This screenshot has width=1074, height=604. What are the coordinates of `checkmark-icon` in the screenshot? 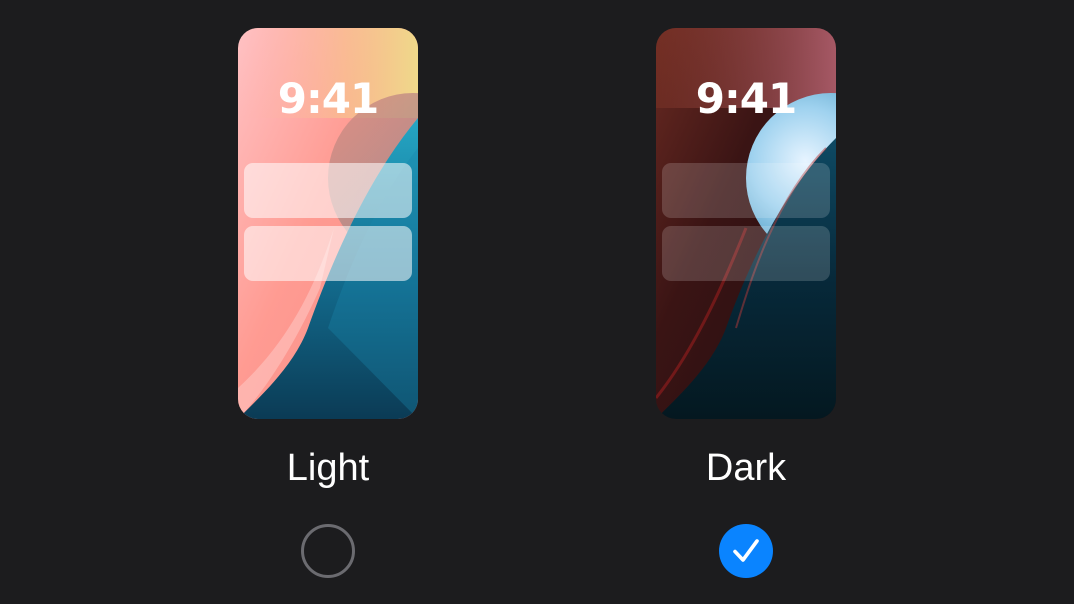 It's located at (746, 550).